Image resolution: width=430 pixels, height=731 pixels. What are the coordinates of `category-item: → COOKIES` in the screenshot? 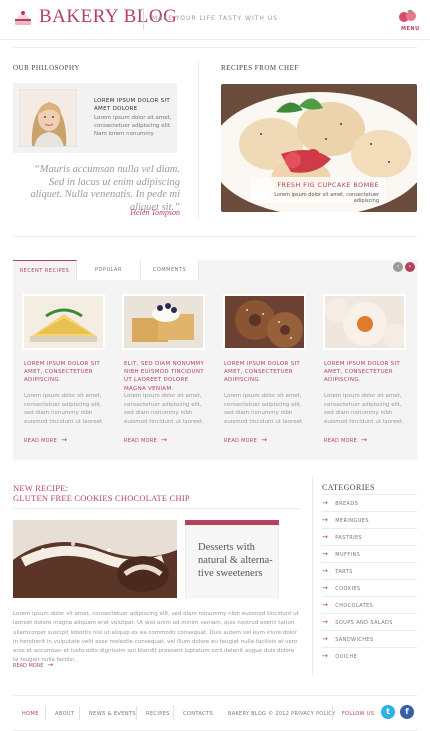 It's located at (369, 587).